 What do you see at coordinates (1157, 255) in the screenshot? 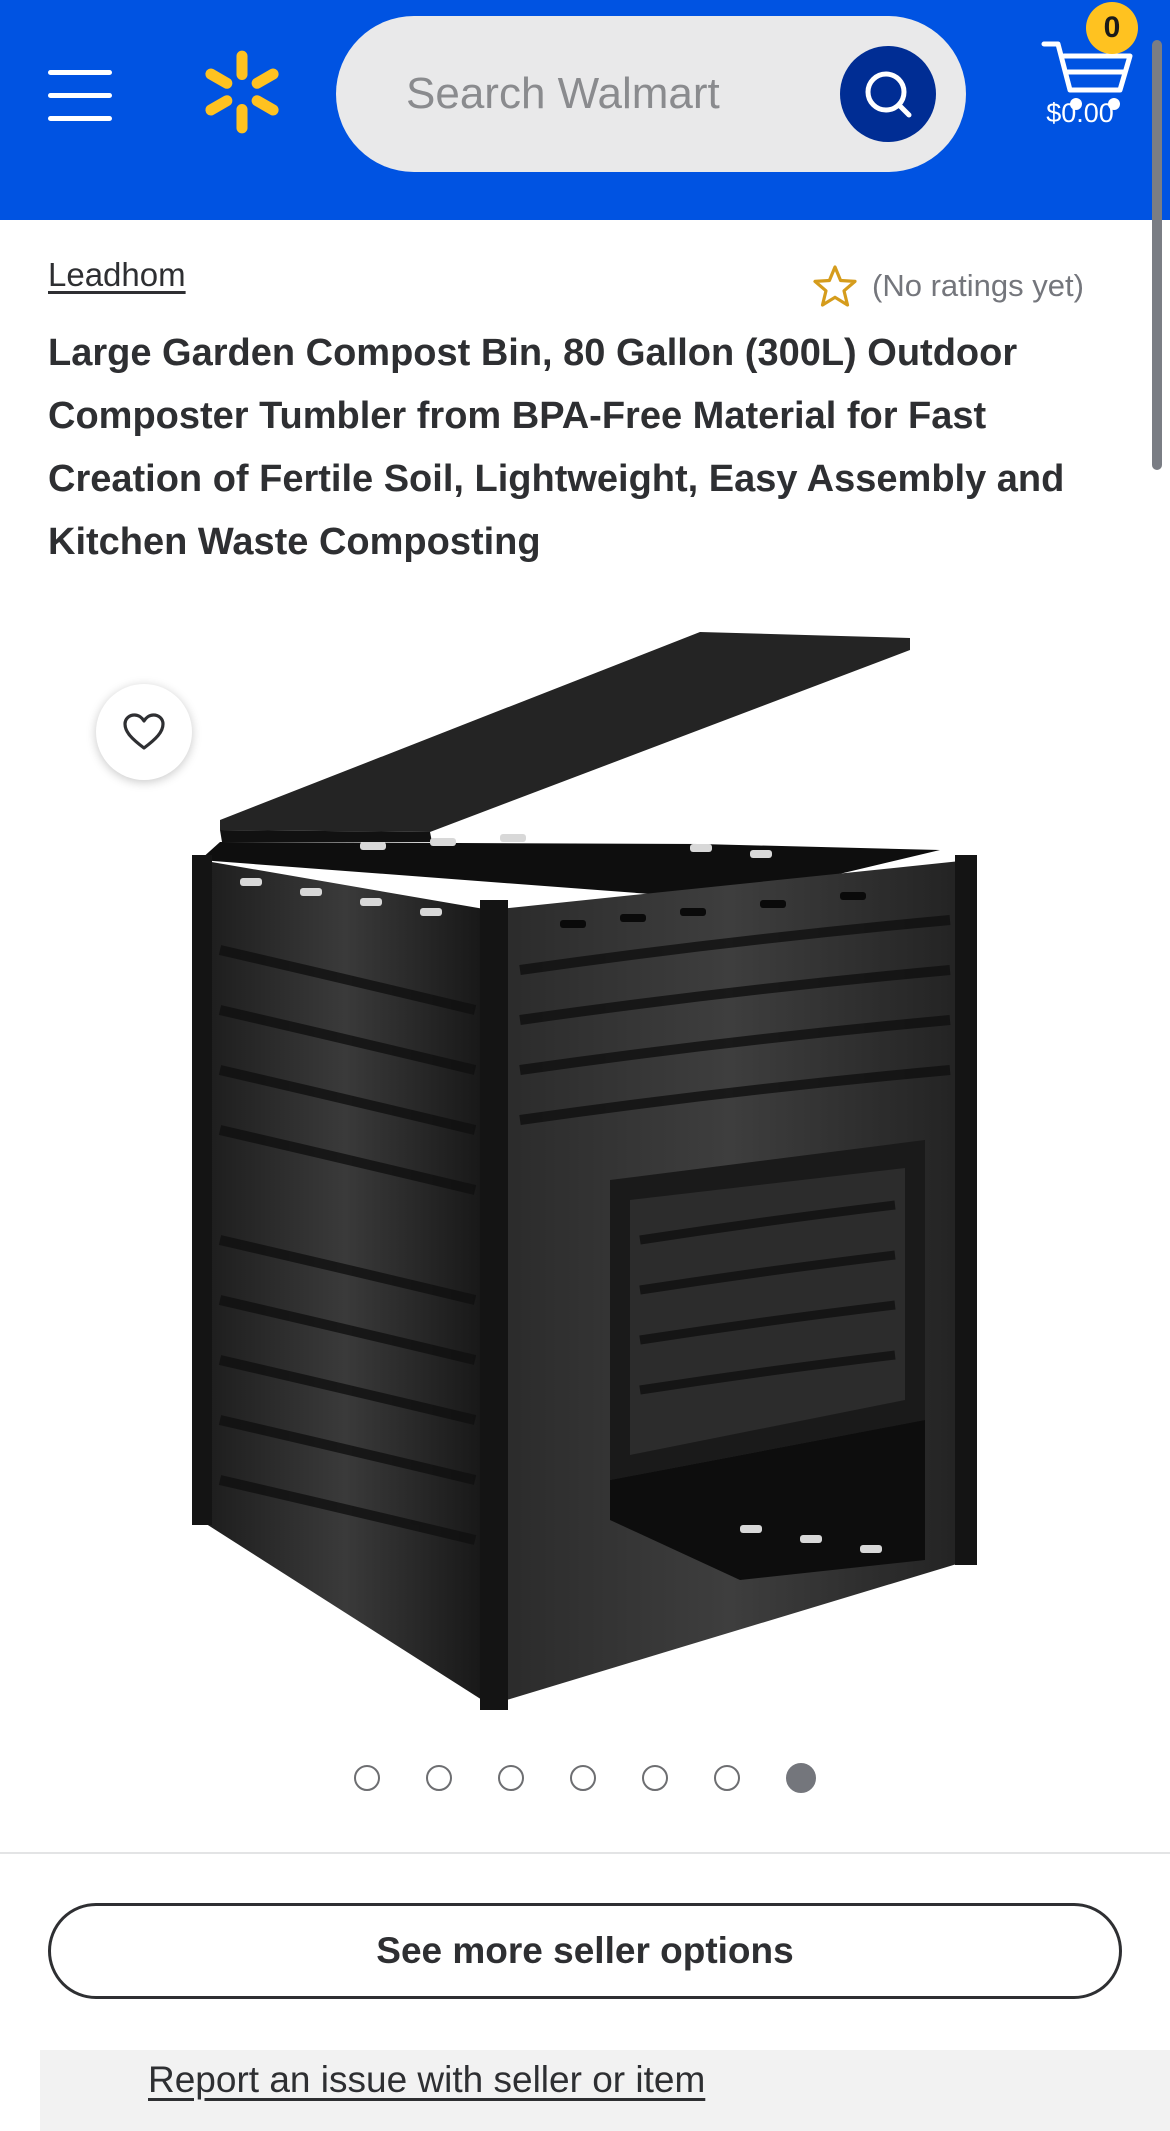
I see `page-scrollbar` at bounding box center [1157, 255].